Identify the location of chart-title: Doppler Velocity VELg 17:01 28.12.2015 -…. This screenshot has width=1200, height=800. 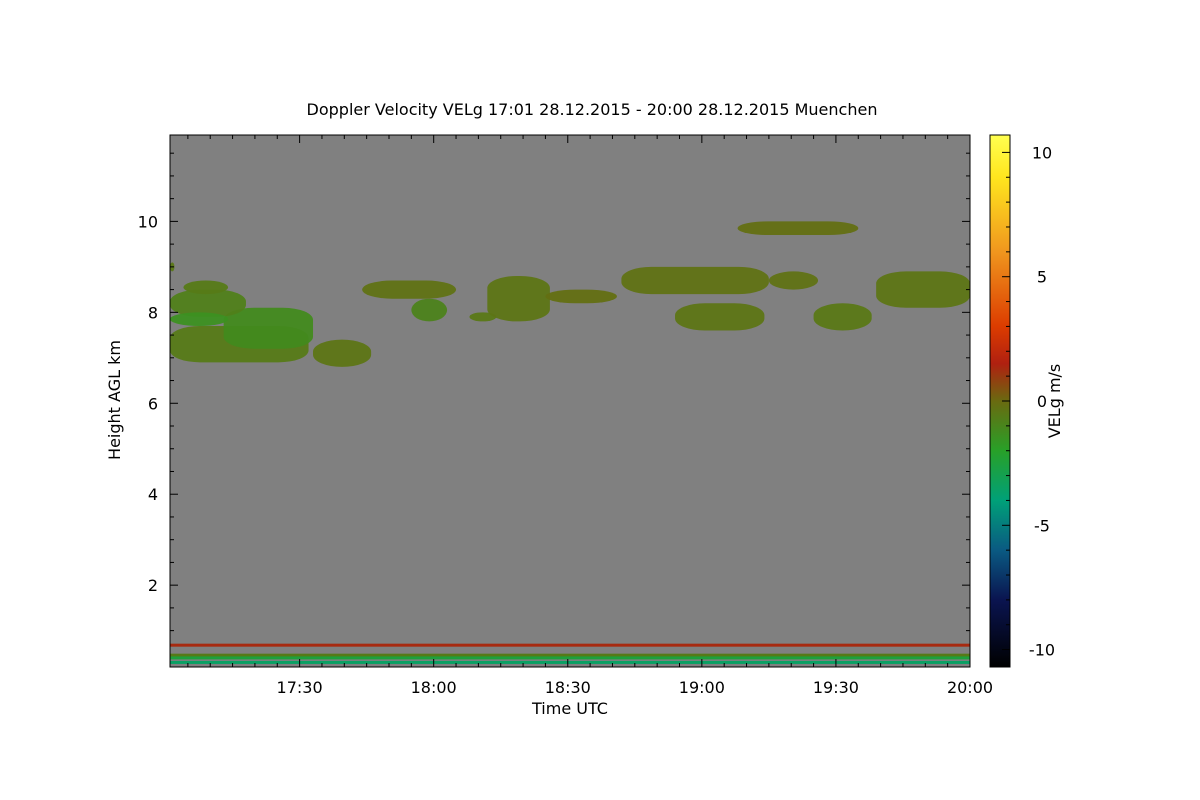
(592, 109).